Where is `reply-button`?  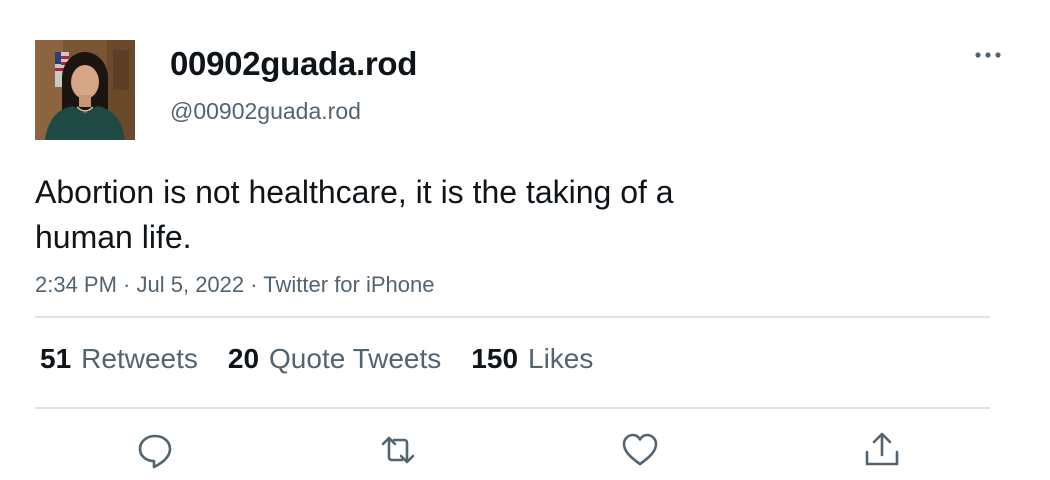
reply-button is located at coordinates (155, 450).